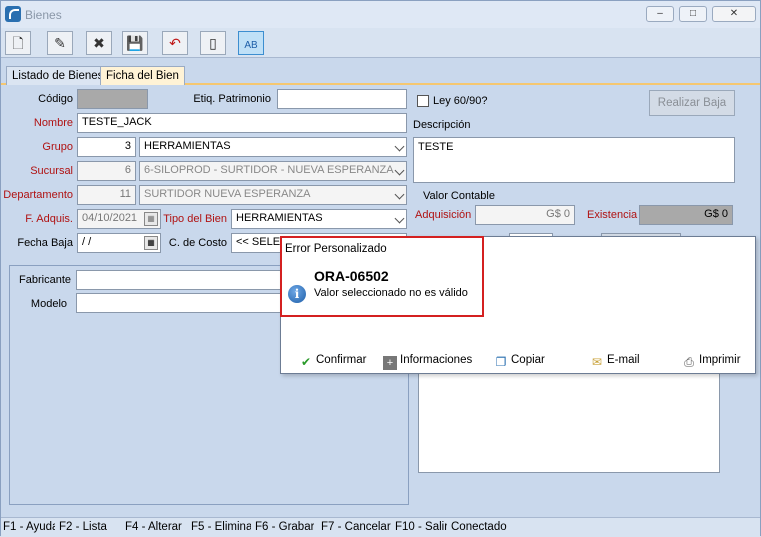  What do you see at coordinates (380, 14) in the screenshot?
I see `title-bar: Bienes – □ ✕` at bounding box center [380, 14].